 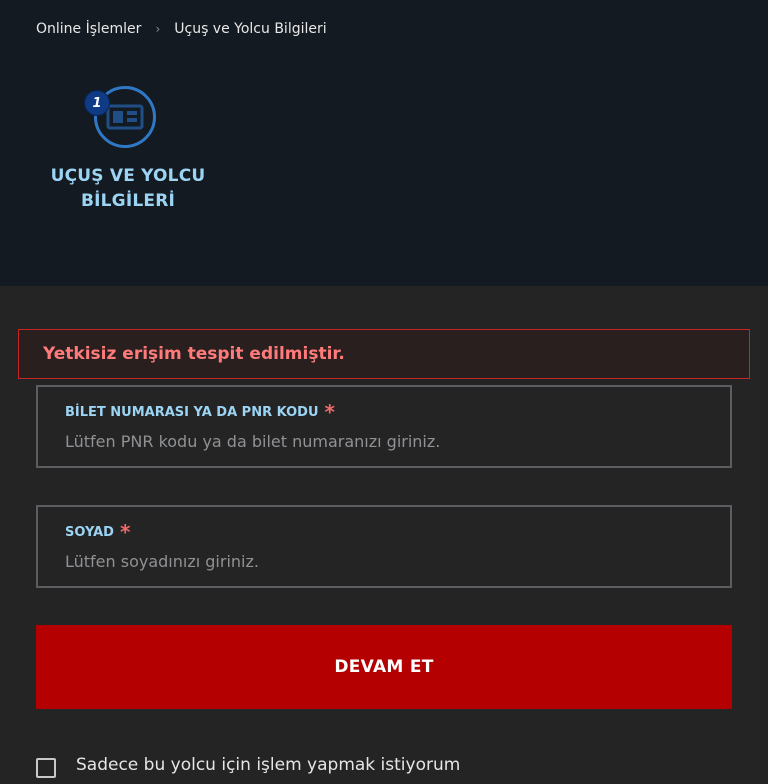 What do you see at coordinates (128, 188) in the screenshot?
I see `step-label: UÇUŞ VE YOLCU BİLGİLERİ` at bounding box center [128, 188].